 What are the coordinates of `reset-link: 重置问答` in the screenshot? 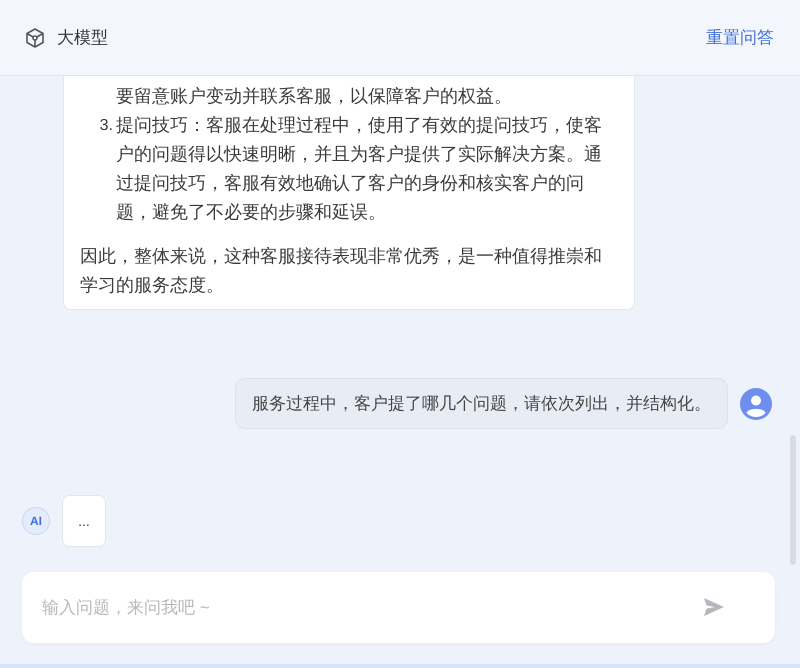 It's located at (740, 37).